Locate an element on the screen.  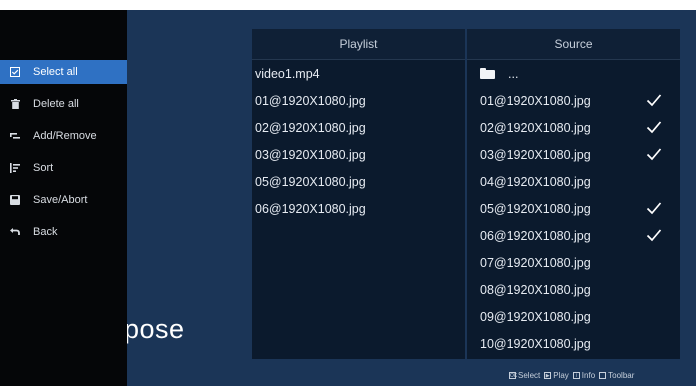
info-key-icon: i is located at coordinates (576, 375).